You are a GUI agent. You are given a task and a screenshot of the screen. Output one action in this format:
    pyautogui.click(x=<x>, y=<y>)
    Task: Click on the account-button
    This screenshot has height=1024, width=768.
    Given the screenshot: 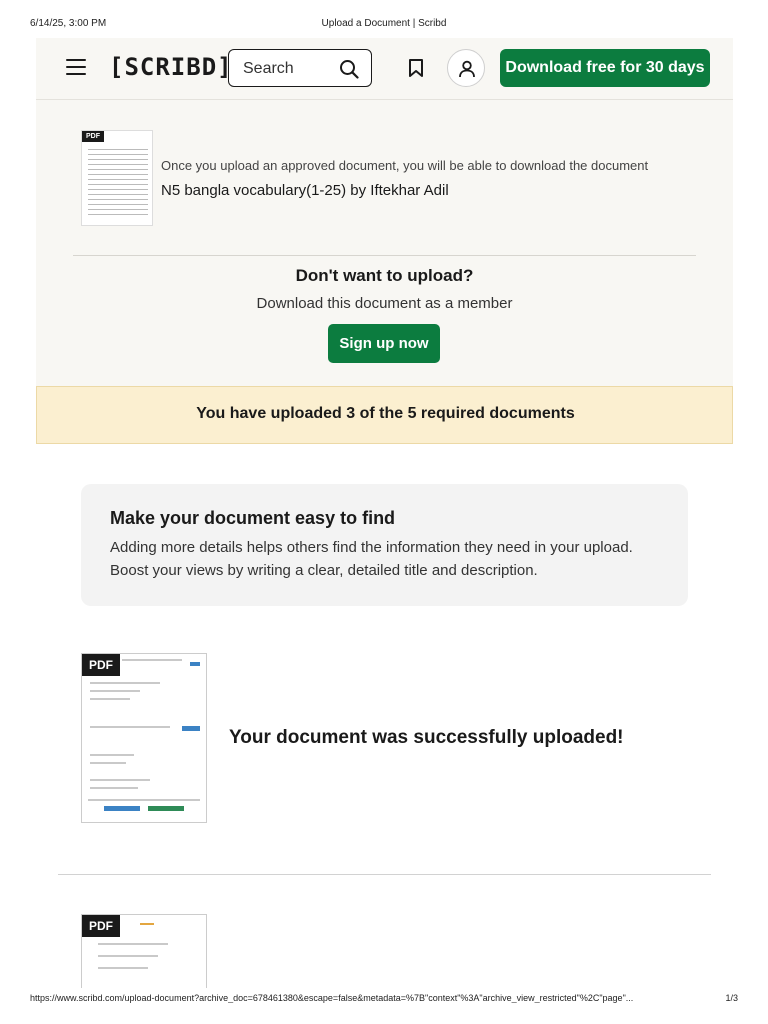 What is the action you would take?
    pyautogui.click(x=466, y=68)
    